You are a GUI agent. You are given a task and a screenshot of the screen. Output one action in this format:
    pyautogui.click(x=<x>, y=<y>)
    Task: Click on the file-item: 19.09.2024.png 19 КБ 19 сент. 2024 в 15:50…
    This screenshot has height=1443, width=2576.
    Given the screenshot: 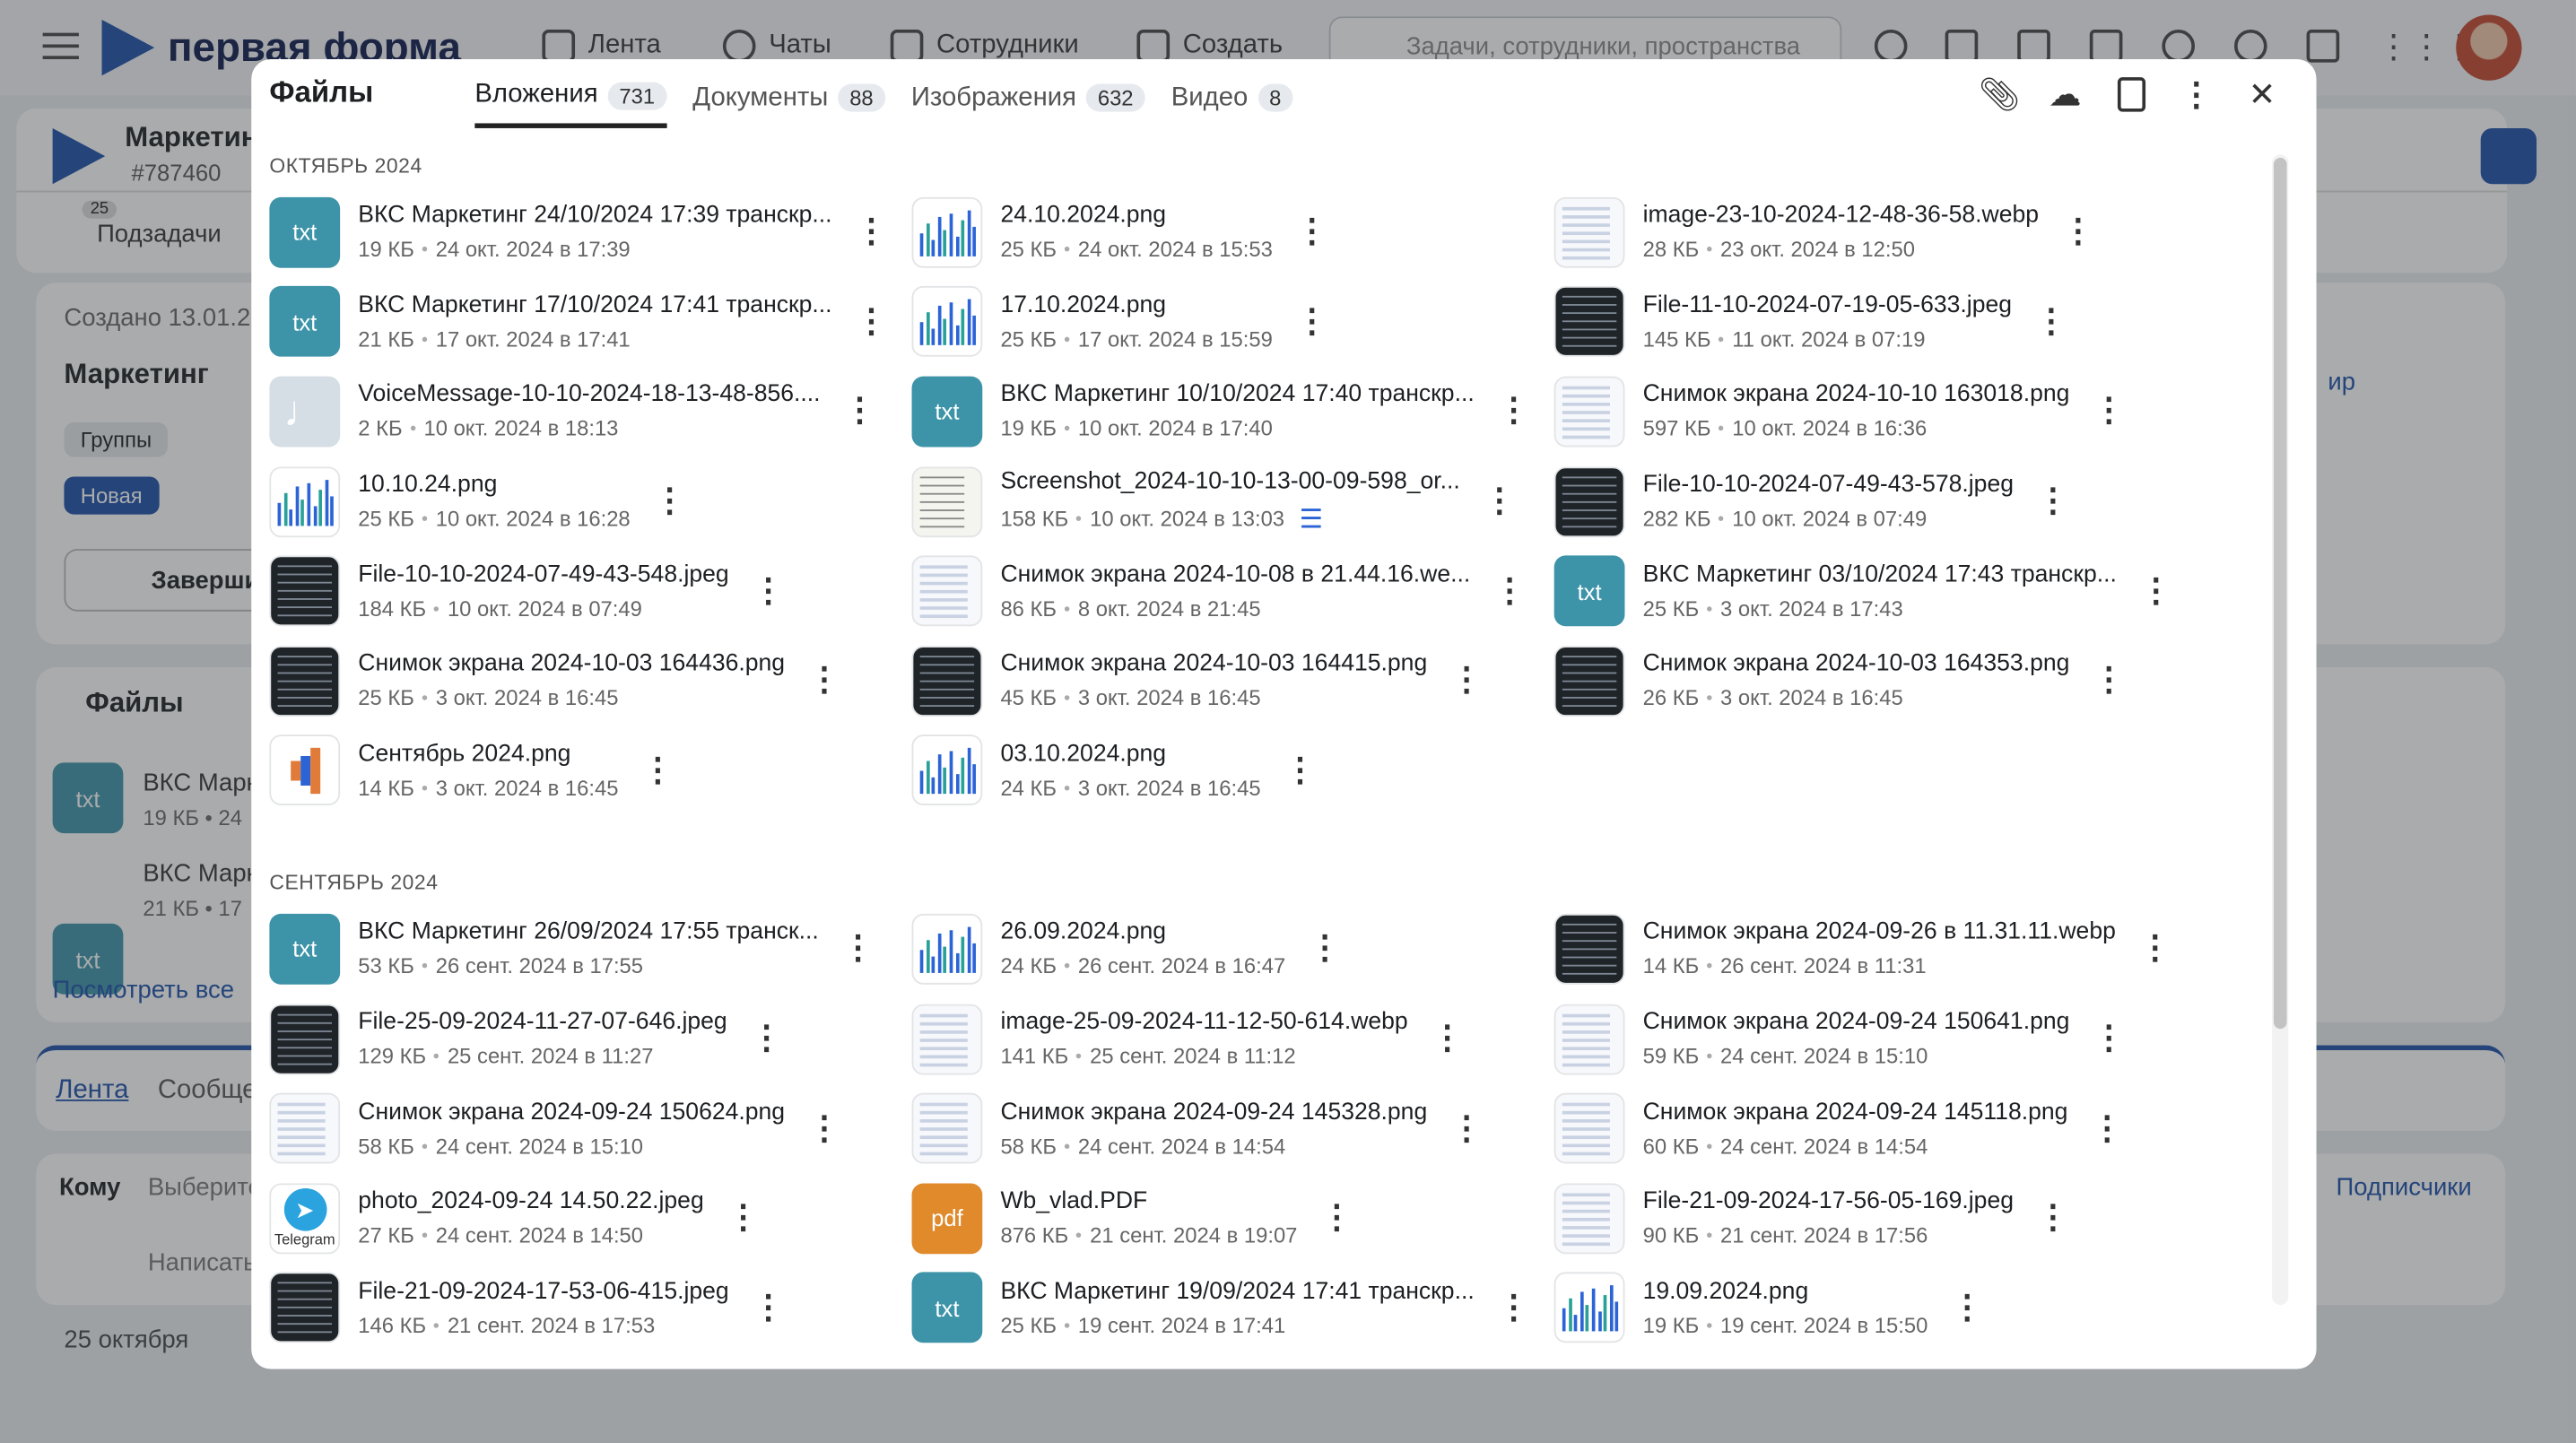 What is the action you would take?
    pyautogui.click(x=1875, y=1307)
    